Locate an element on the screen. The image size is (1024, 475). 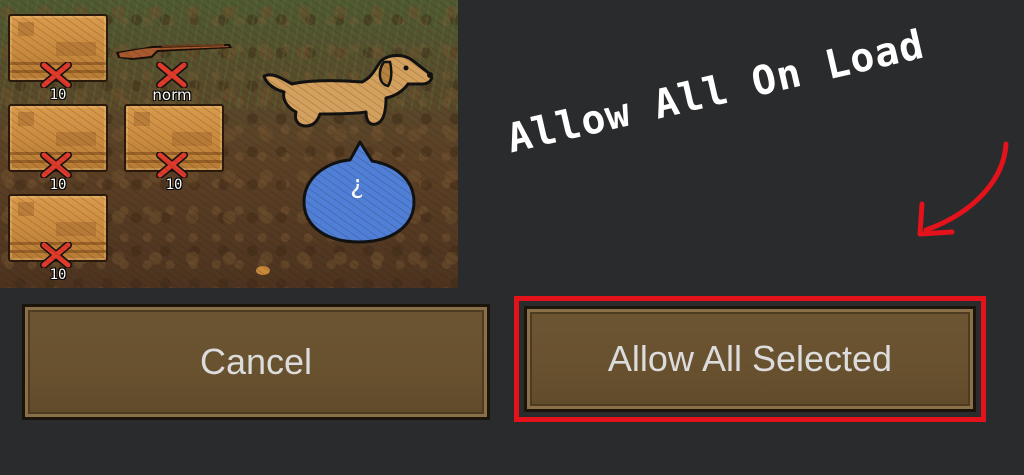
cancel-button: Cancel is located at coordinates (256, 362).